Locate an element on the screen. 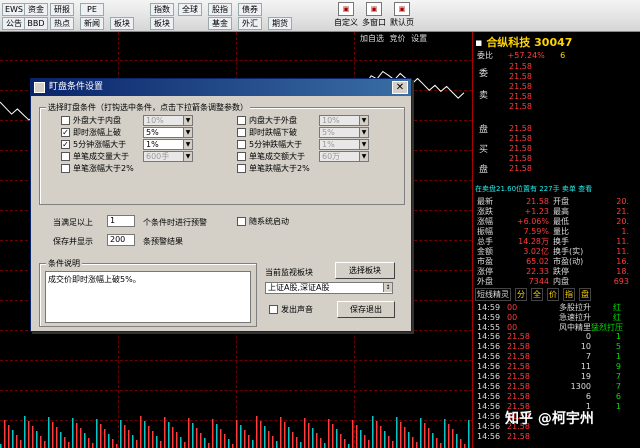 This screenshot has width=640, height=448. left-select-0: 10% ▼ is located at coordinates (168, 120).